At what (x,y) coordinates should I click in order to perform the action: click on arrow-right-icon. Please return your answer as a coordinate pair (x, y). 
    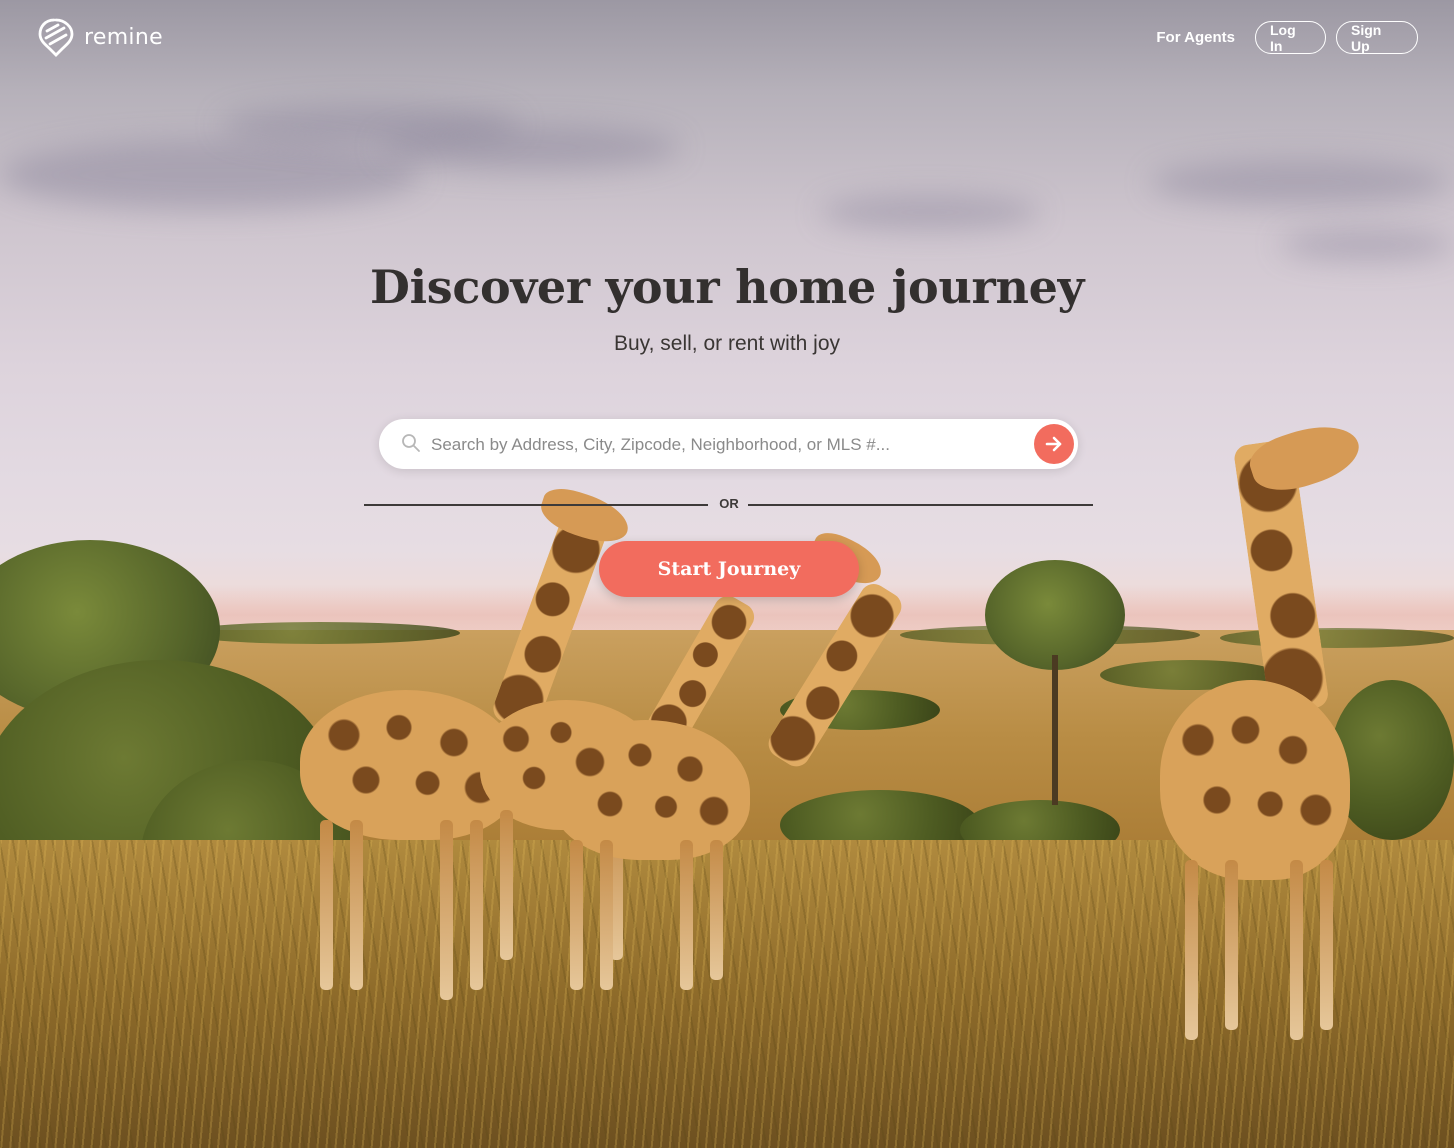
    Looking at the image, I should click on (1053, 444).